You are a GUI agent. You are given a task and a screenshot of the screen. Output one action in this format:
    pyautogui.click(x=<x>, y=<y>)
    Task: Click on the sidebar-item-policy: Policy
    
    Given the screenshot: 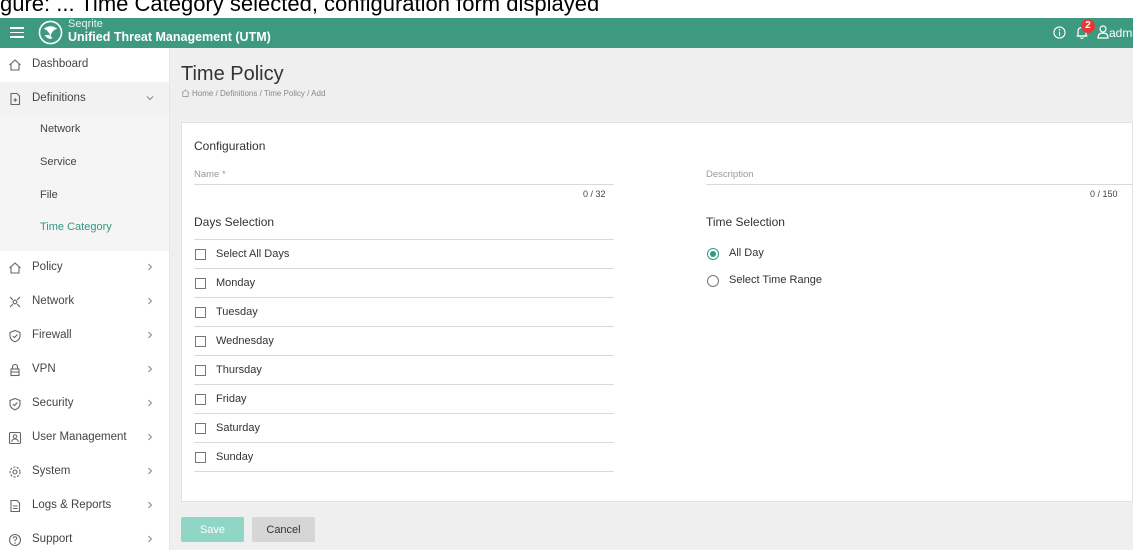 What is the action you would take?
    pyautogui.click(x=84, y=268)
    